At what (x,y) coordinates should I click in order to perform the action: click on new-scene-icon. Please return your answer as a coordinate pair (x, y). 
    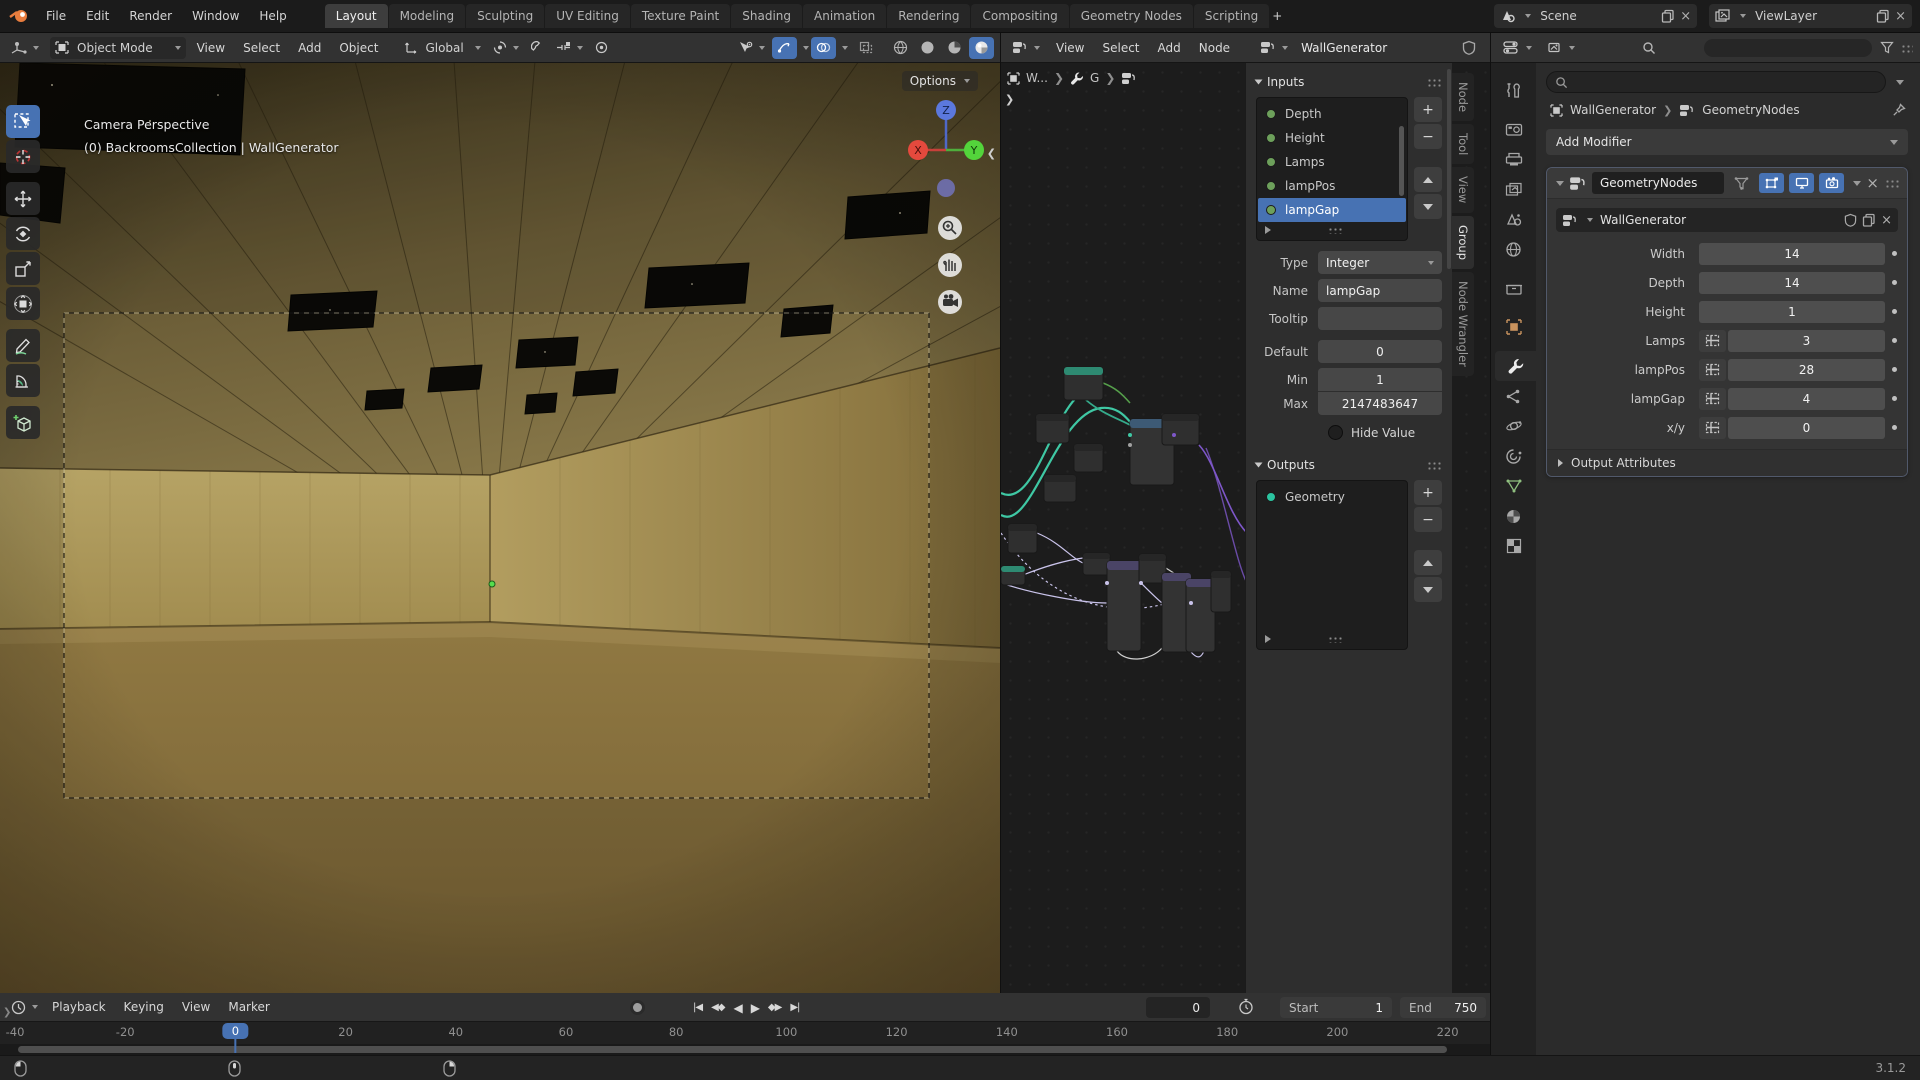
    Looking at the image, I should click on (1668, 16).